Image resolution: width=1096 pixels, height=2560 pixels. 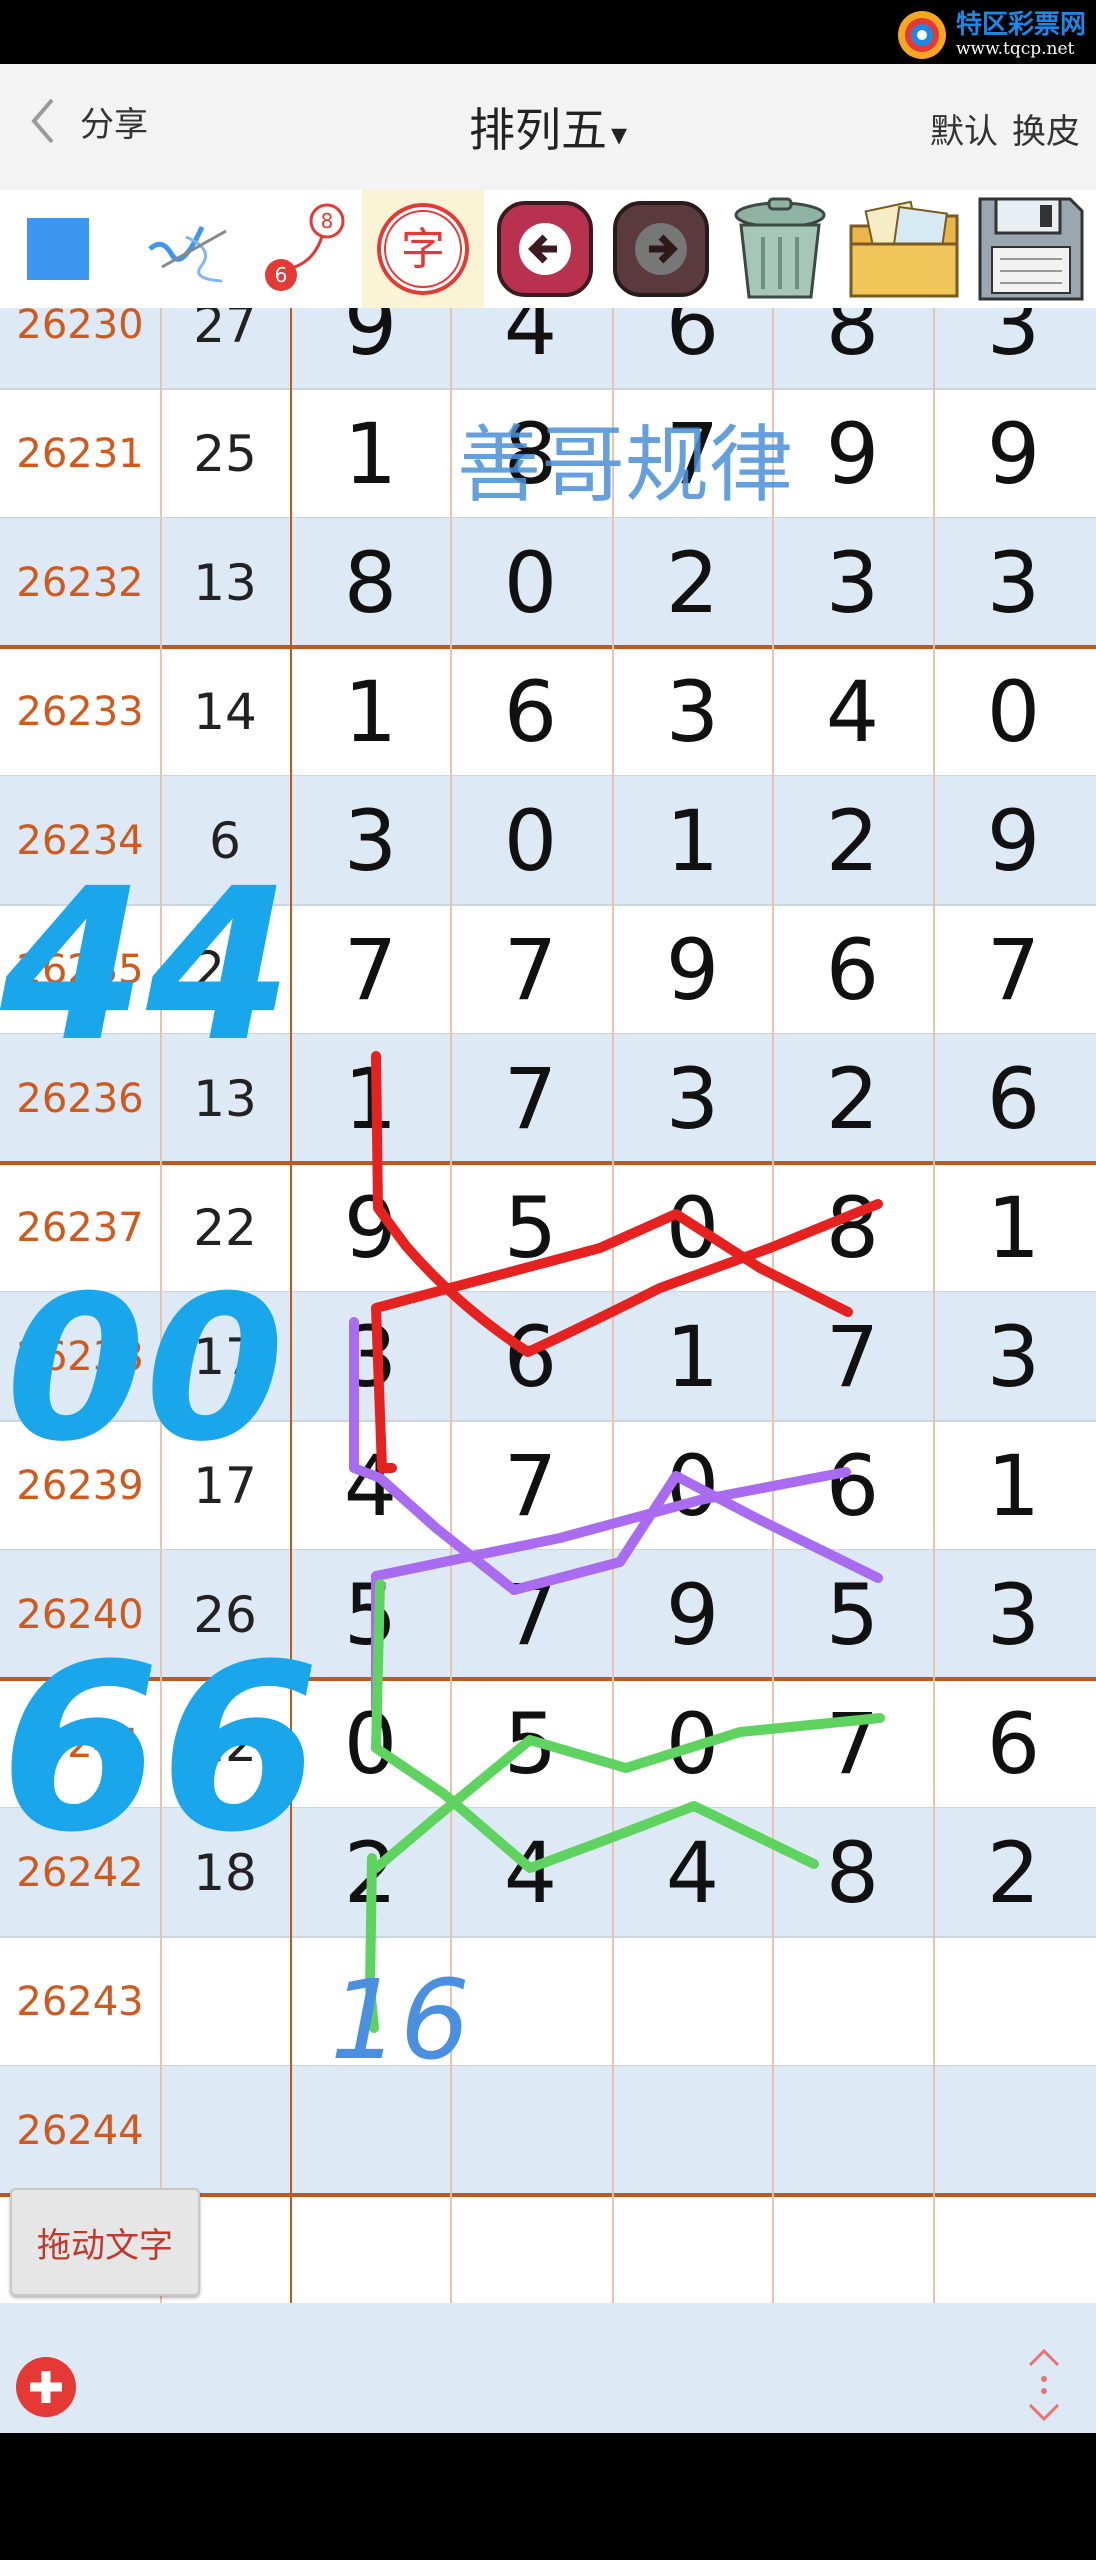 I want to click on table-row: 26232 13 8 0 2 3 3, so click(x=548, y=582).